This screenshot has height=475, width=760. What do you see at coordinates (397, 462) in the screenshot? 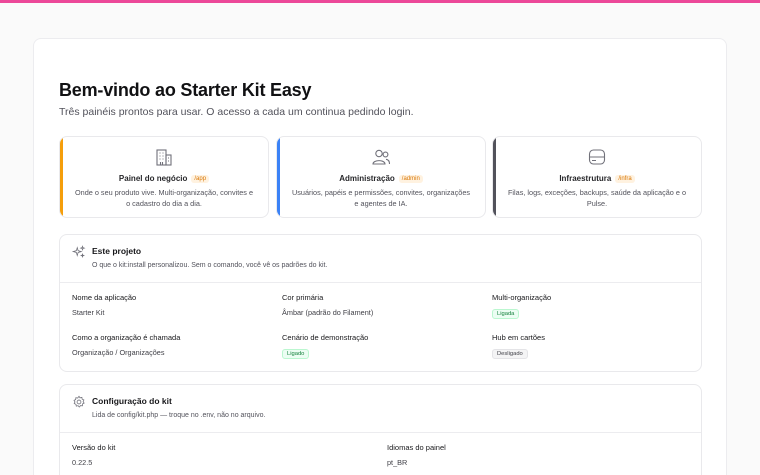
I see `field-value: pt_BR` at bounding box center [397, 462].